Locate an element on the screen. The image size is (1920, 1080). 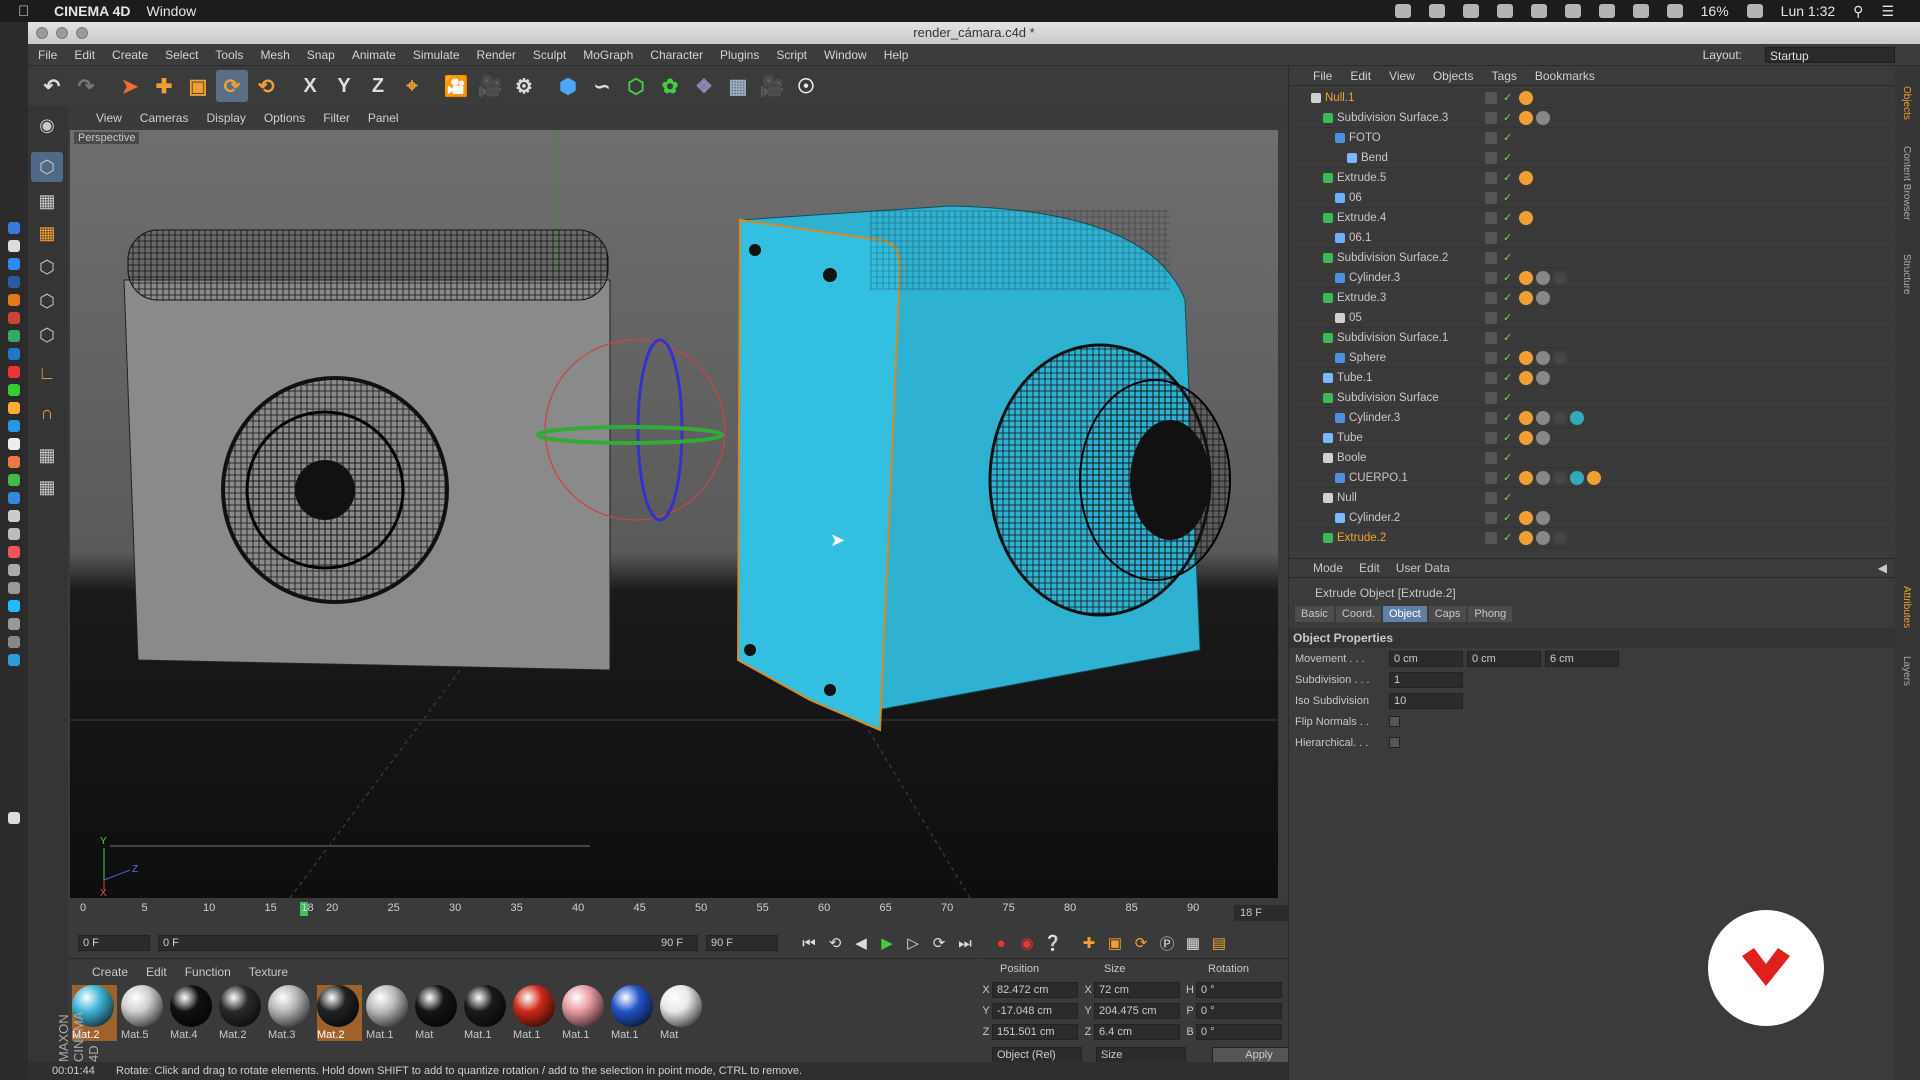
object-name: Tube.1 is located at coordinates (1354, 378).